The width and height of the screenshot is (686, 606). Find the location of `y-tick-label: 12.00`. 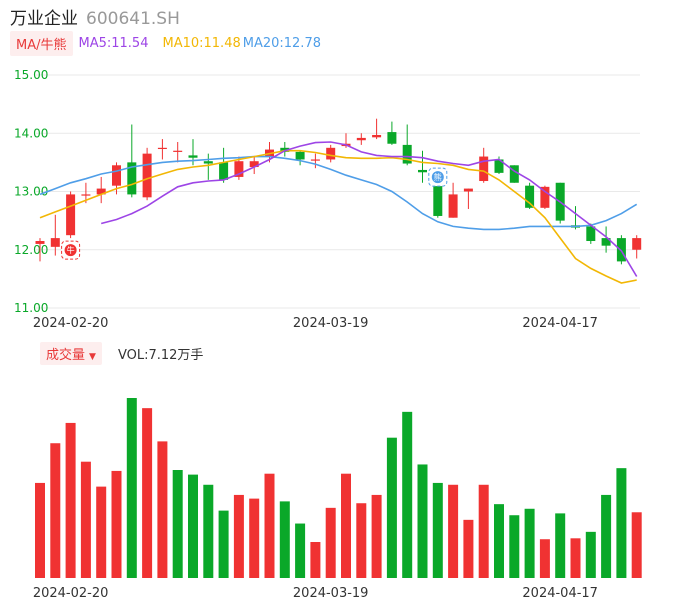

y-tick-label: 12.00 is located at coordinates (31, 250).